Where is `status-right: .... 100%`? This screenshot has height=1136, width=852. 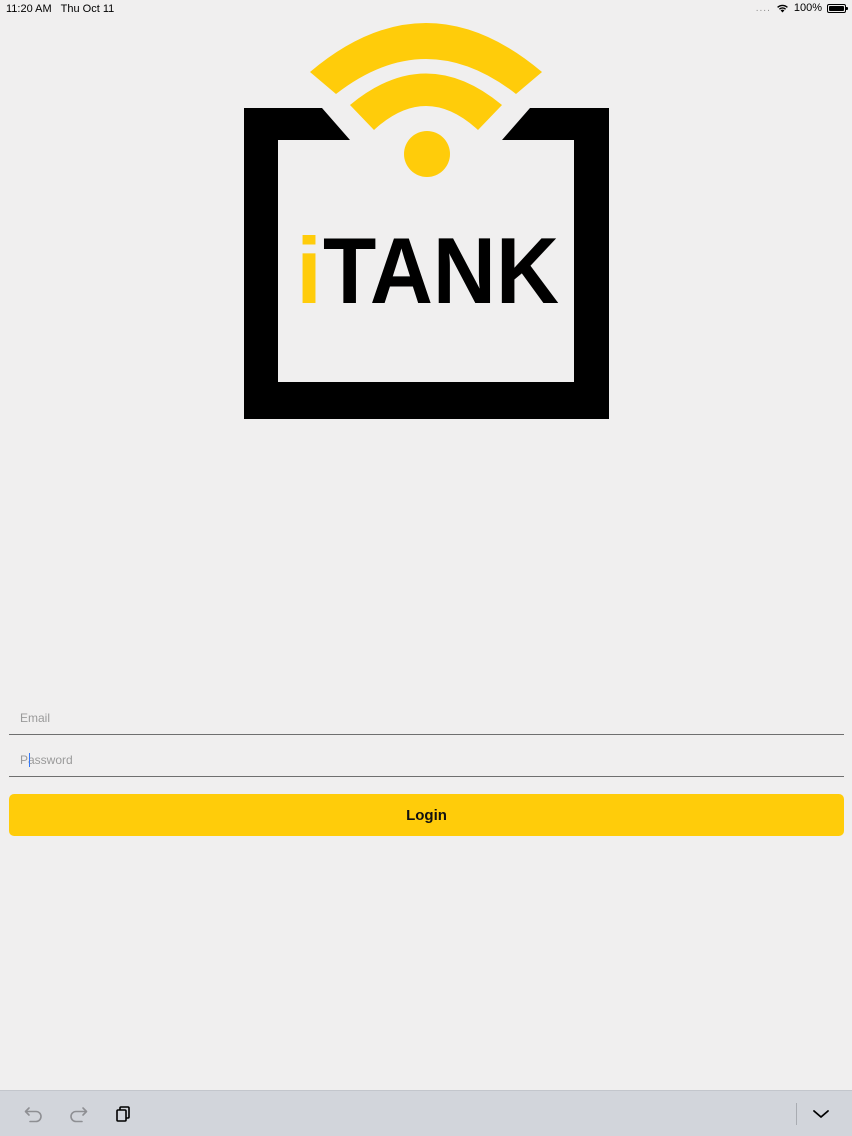
status-right: .... 100% is located at coordinates (801, 8).